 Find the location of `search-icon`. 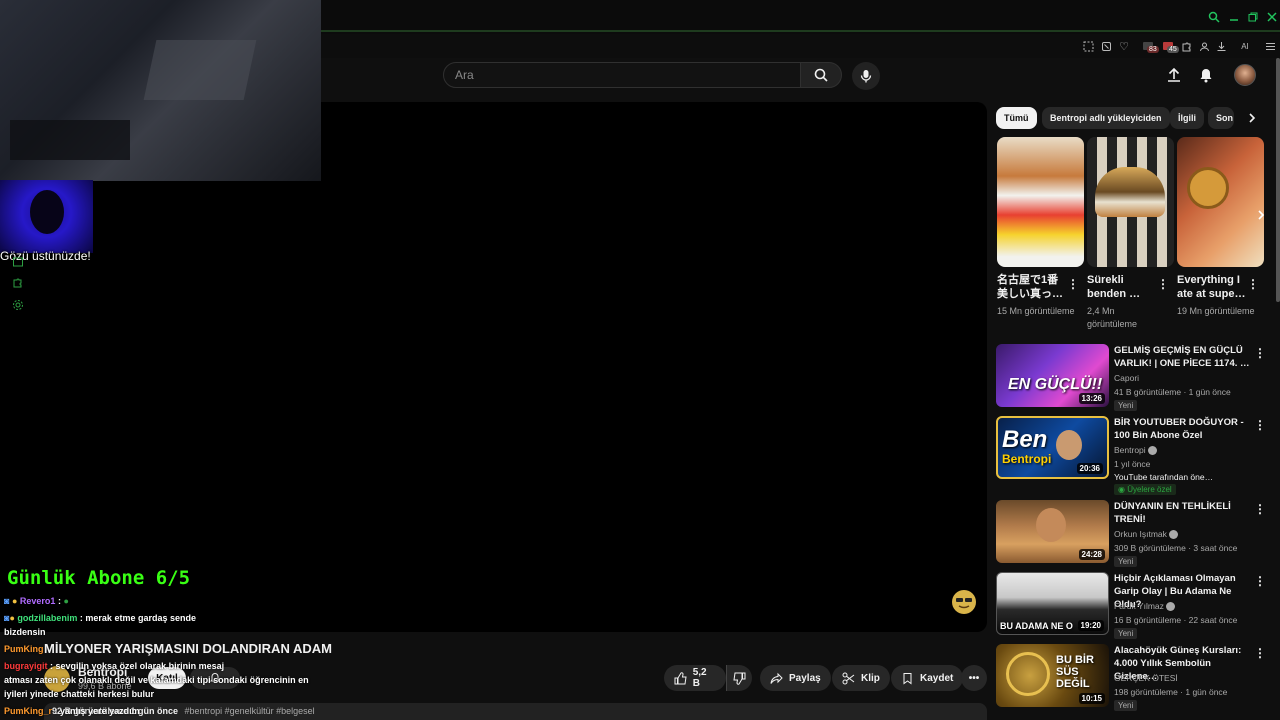

search-icon is located at coordinates (1214, 17).